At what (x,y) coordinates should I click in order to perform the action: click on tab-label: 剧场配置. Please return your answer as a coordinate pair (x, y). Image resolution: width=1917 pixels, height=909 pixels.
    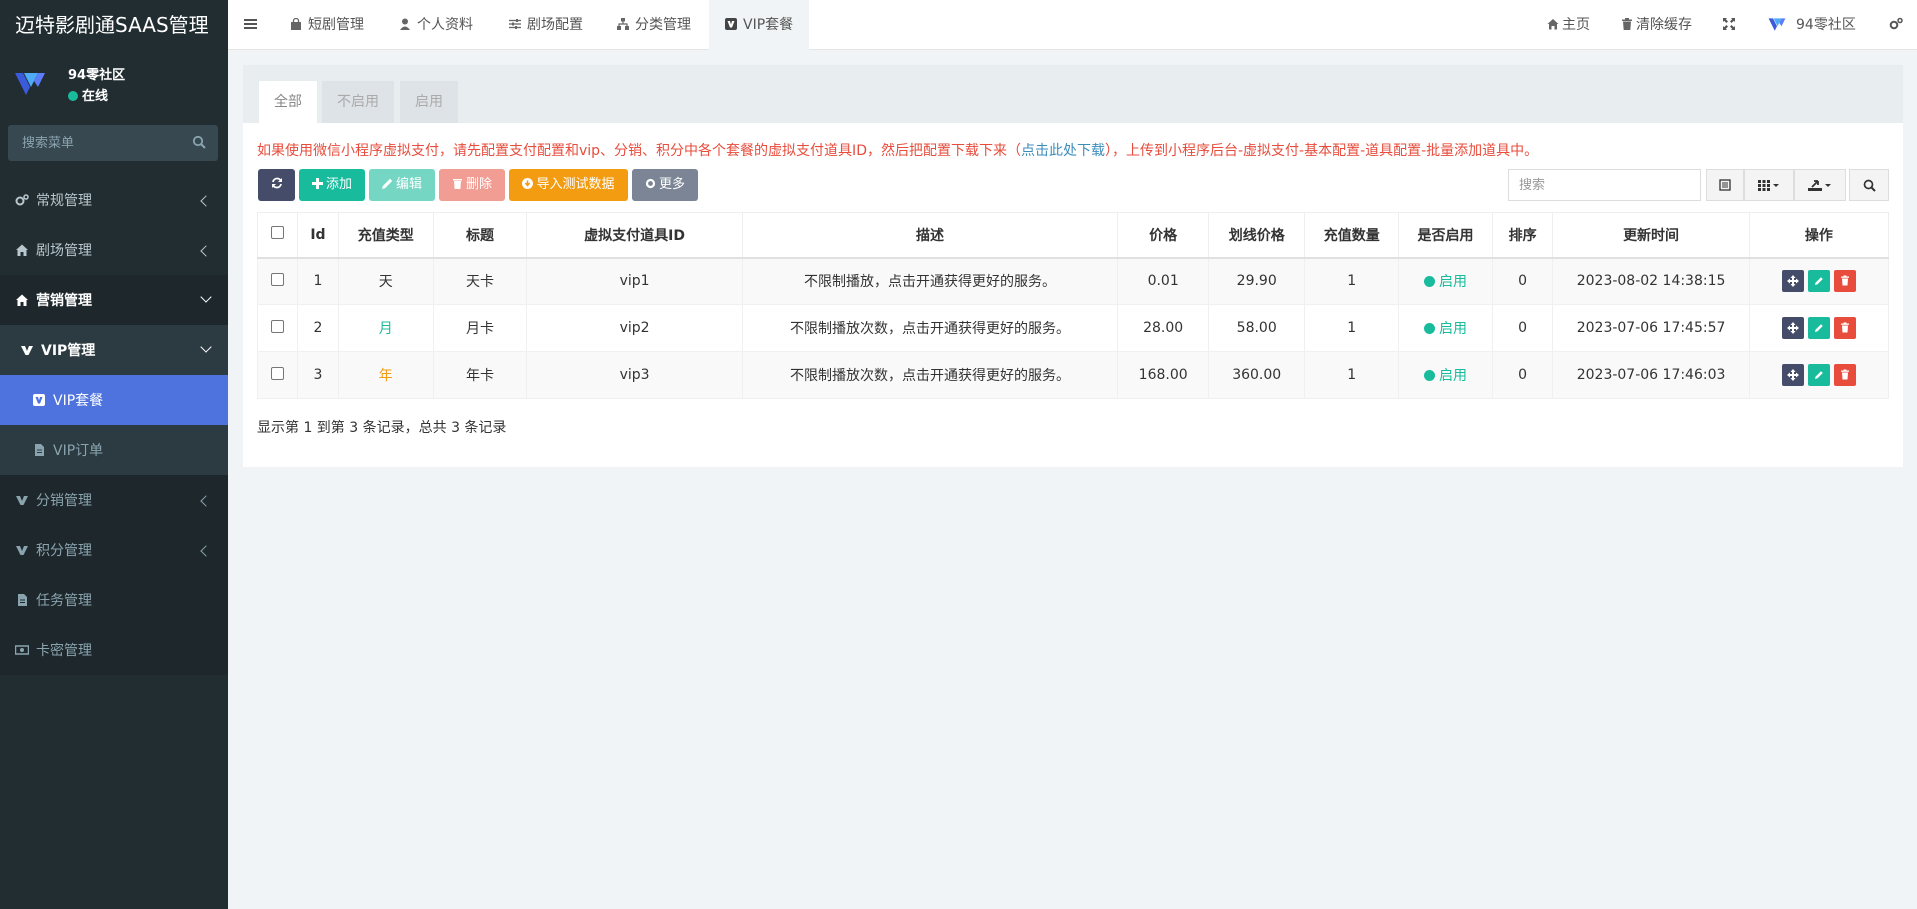
    Looking at the image, I should click on (555, 25).